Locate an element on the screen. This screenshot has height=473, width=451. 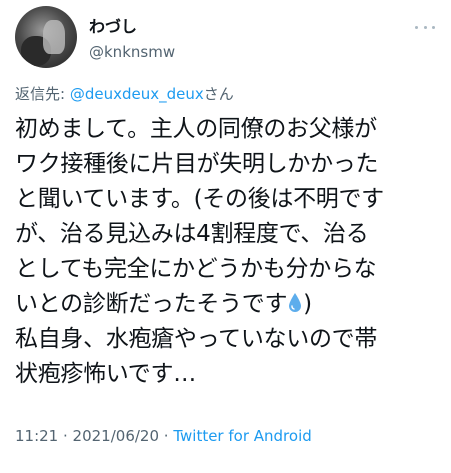
more-options-icon is located at coordinates (425, 27).